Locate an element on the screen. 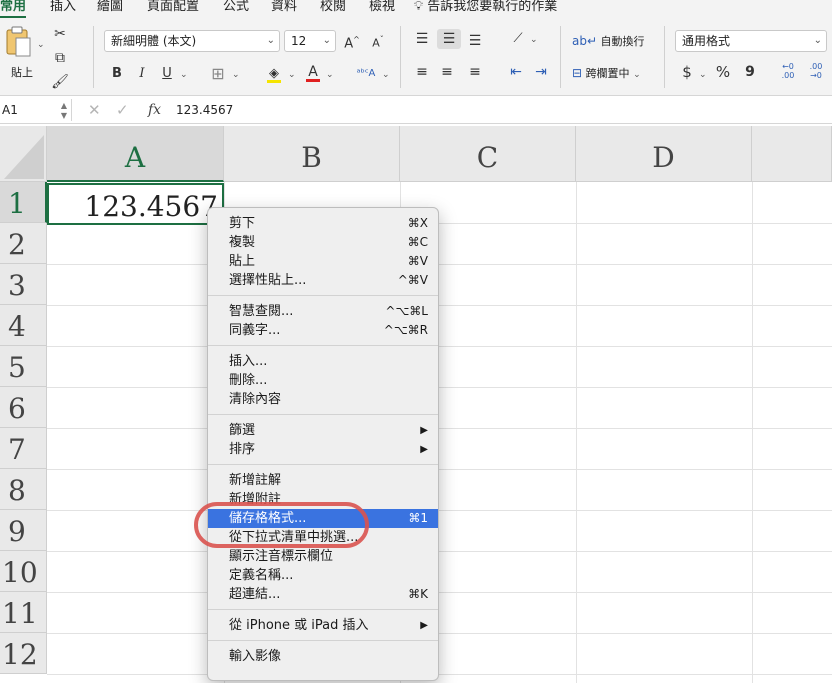 The image size is (832, 683). row-header-12: 12 is located at coordinates (23, 653).